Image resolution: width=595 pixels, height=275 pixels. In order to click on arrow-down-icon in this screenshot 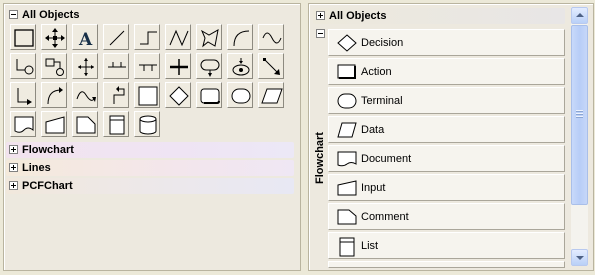, I will do `click(580, 258)`.